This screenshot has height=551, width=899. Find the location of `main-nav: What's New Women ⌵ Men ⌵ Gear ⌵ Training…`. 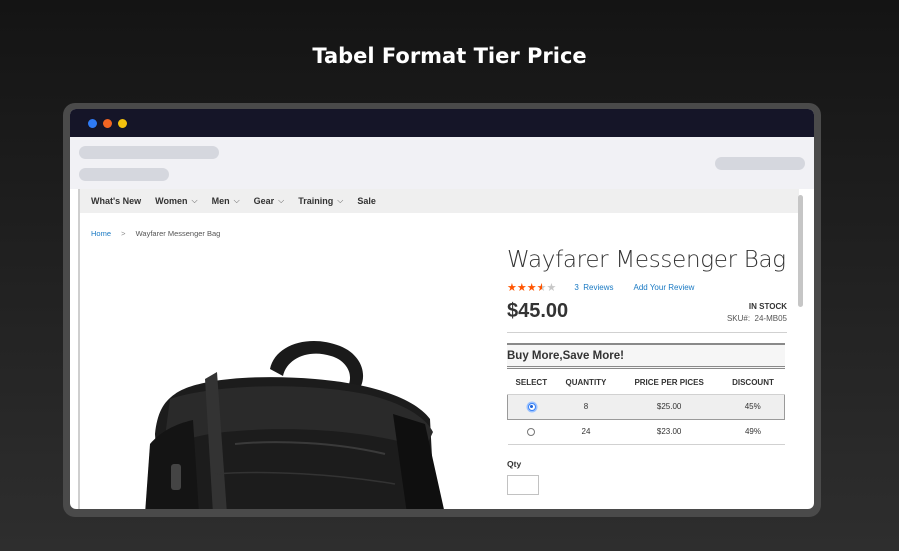

main-nav: What's New Women ⌵ Men ⌵ Gear ⌵ Training… is located at coordinates (439, 201).